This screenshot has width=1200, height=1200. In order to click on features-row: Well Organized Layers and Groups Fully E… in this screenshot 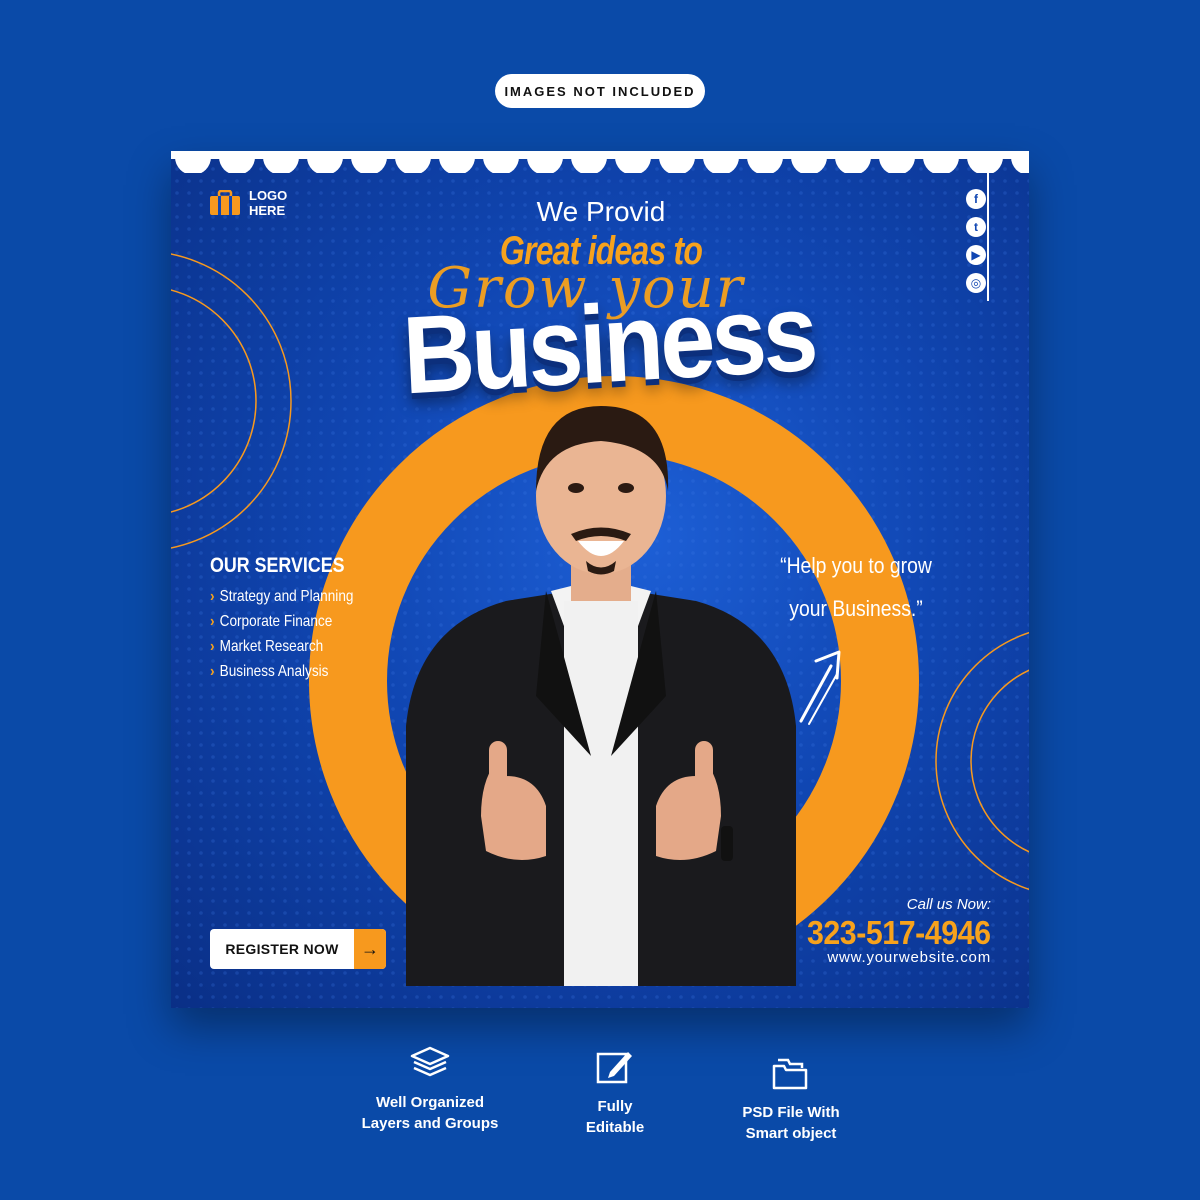, I will do `click(600, 1100)`.